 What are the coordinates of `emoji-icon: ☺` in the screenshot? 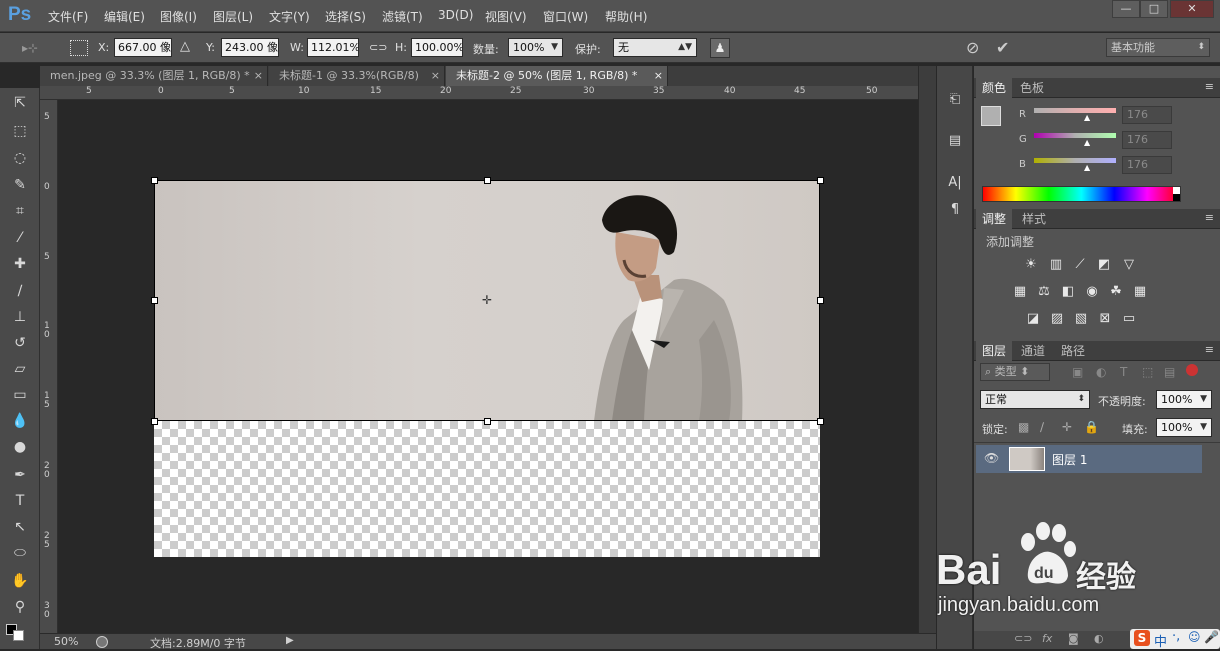 It's located at (1194, 637).